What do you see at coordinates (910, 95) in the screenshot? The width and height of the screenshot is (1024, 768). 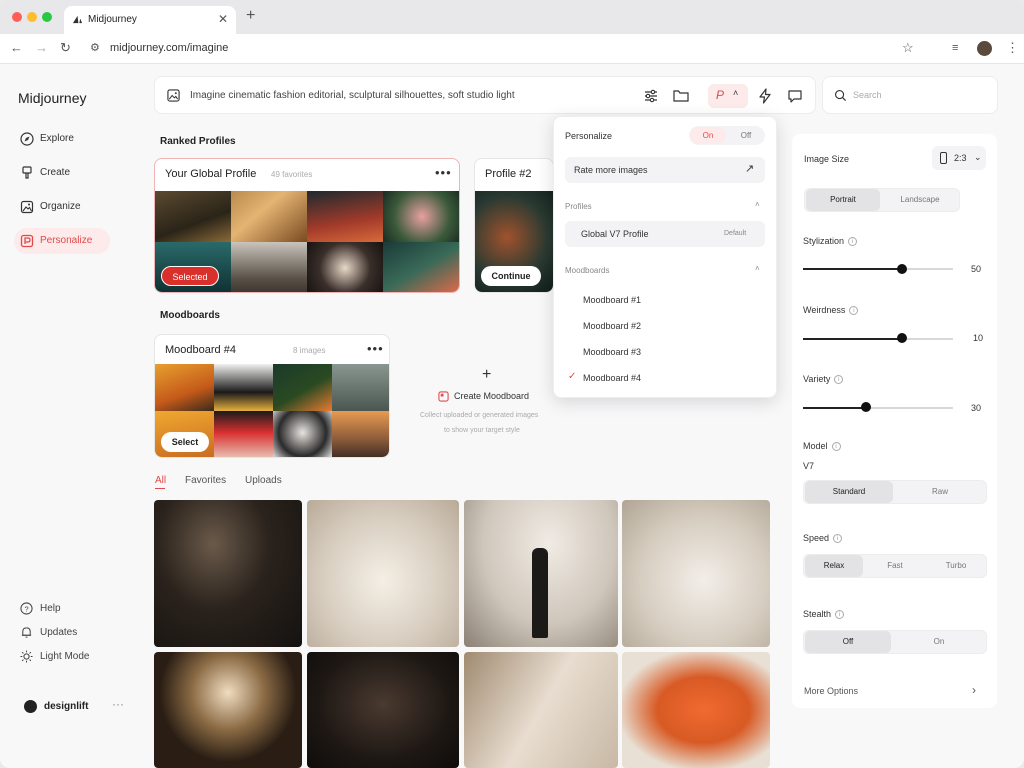 I see `search-box: Search` at bounding box center [910, 95].